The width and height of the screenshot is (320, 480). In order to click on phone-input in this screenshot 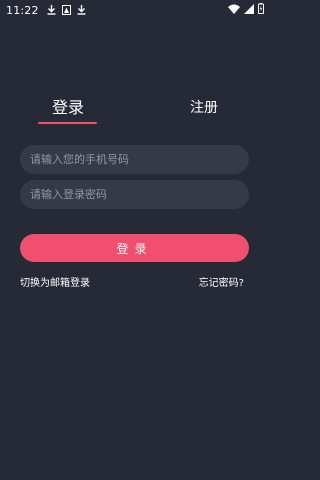, I will do `click(134, 159)`.